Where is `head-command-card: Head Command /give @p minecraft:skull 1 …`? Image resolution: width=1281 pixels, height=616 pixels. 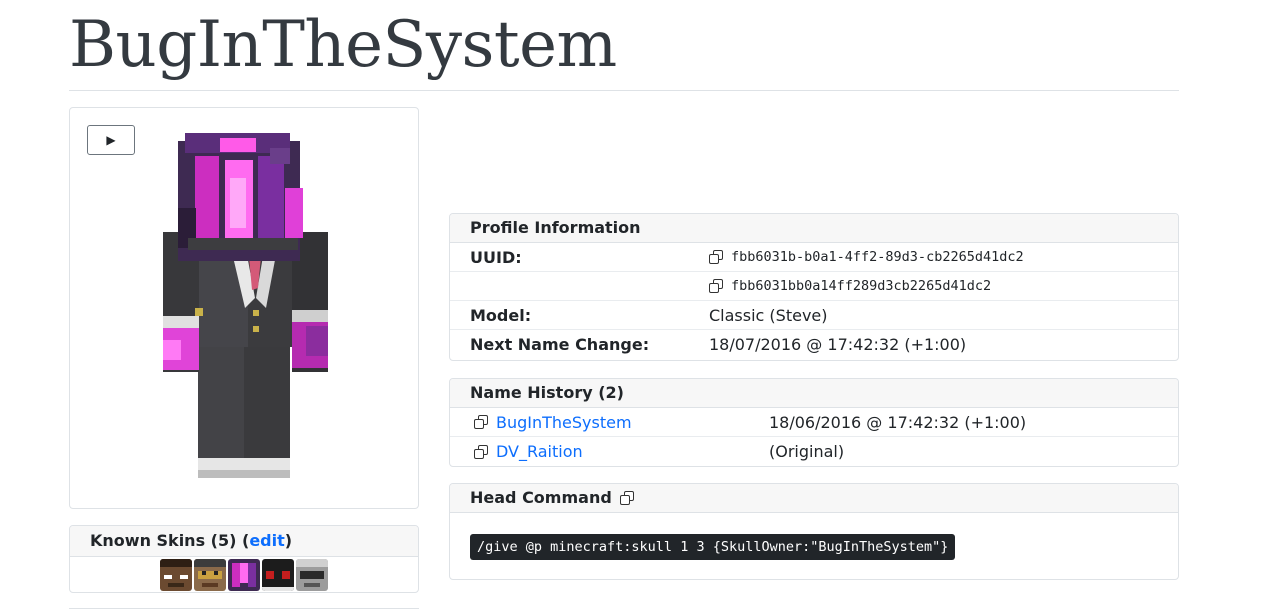
head-command-card: Head Command /give @p minecraft:skull 1 … is located at coordinates (814, 531).